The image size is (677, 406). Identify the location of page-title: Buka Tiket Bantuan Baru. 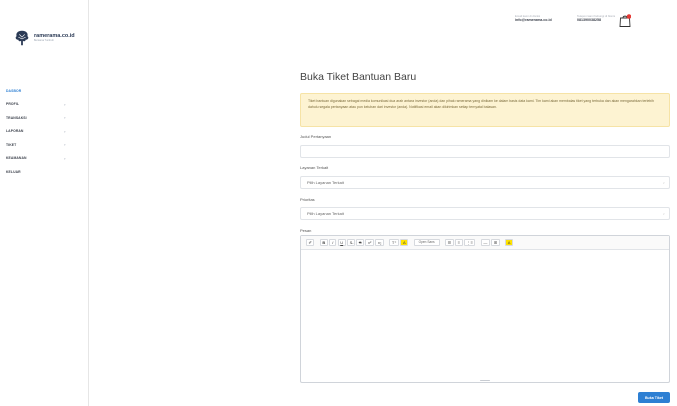
(358, 77).